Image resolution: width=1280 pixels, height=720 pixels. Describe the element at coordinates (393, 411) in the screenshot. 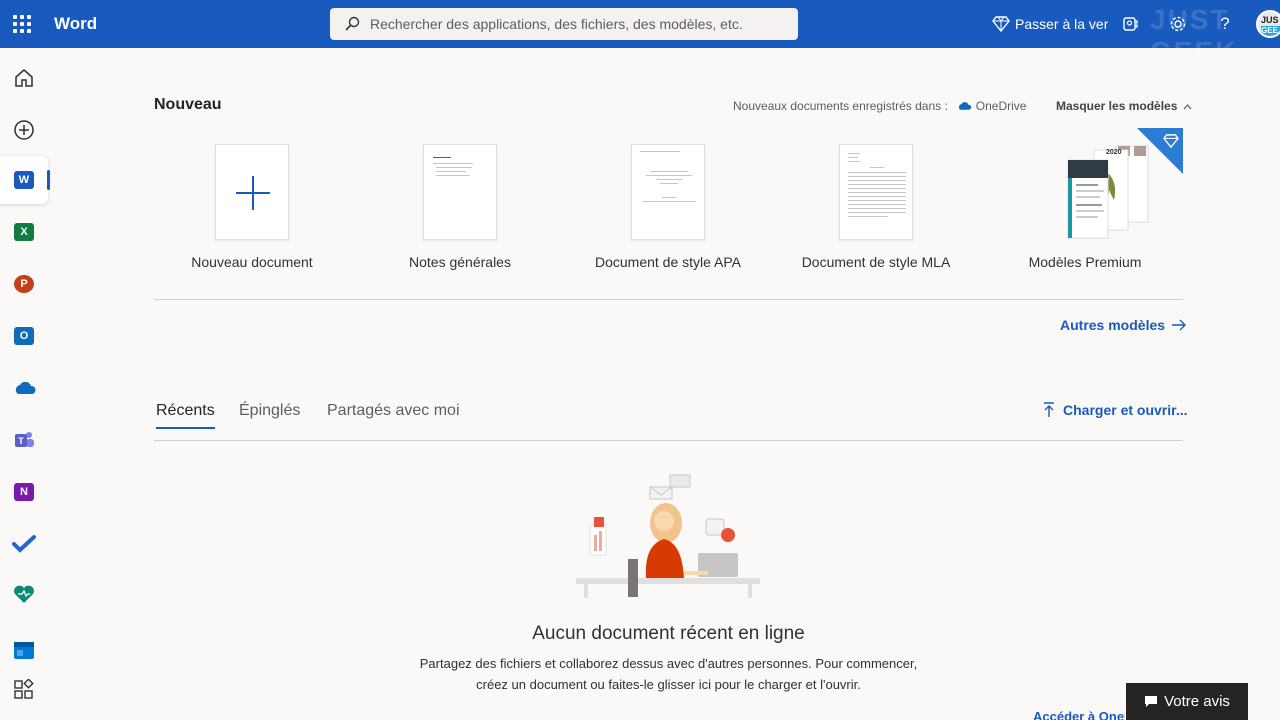

I see `tab-shared-with-me: Partagés avec moi` at that location.